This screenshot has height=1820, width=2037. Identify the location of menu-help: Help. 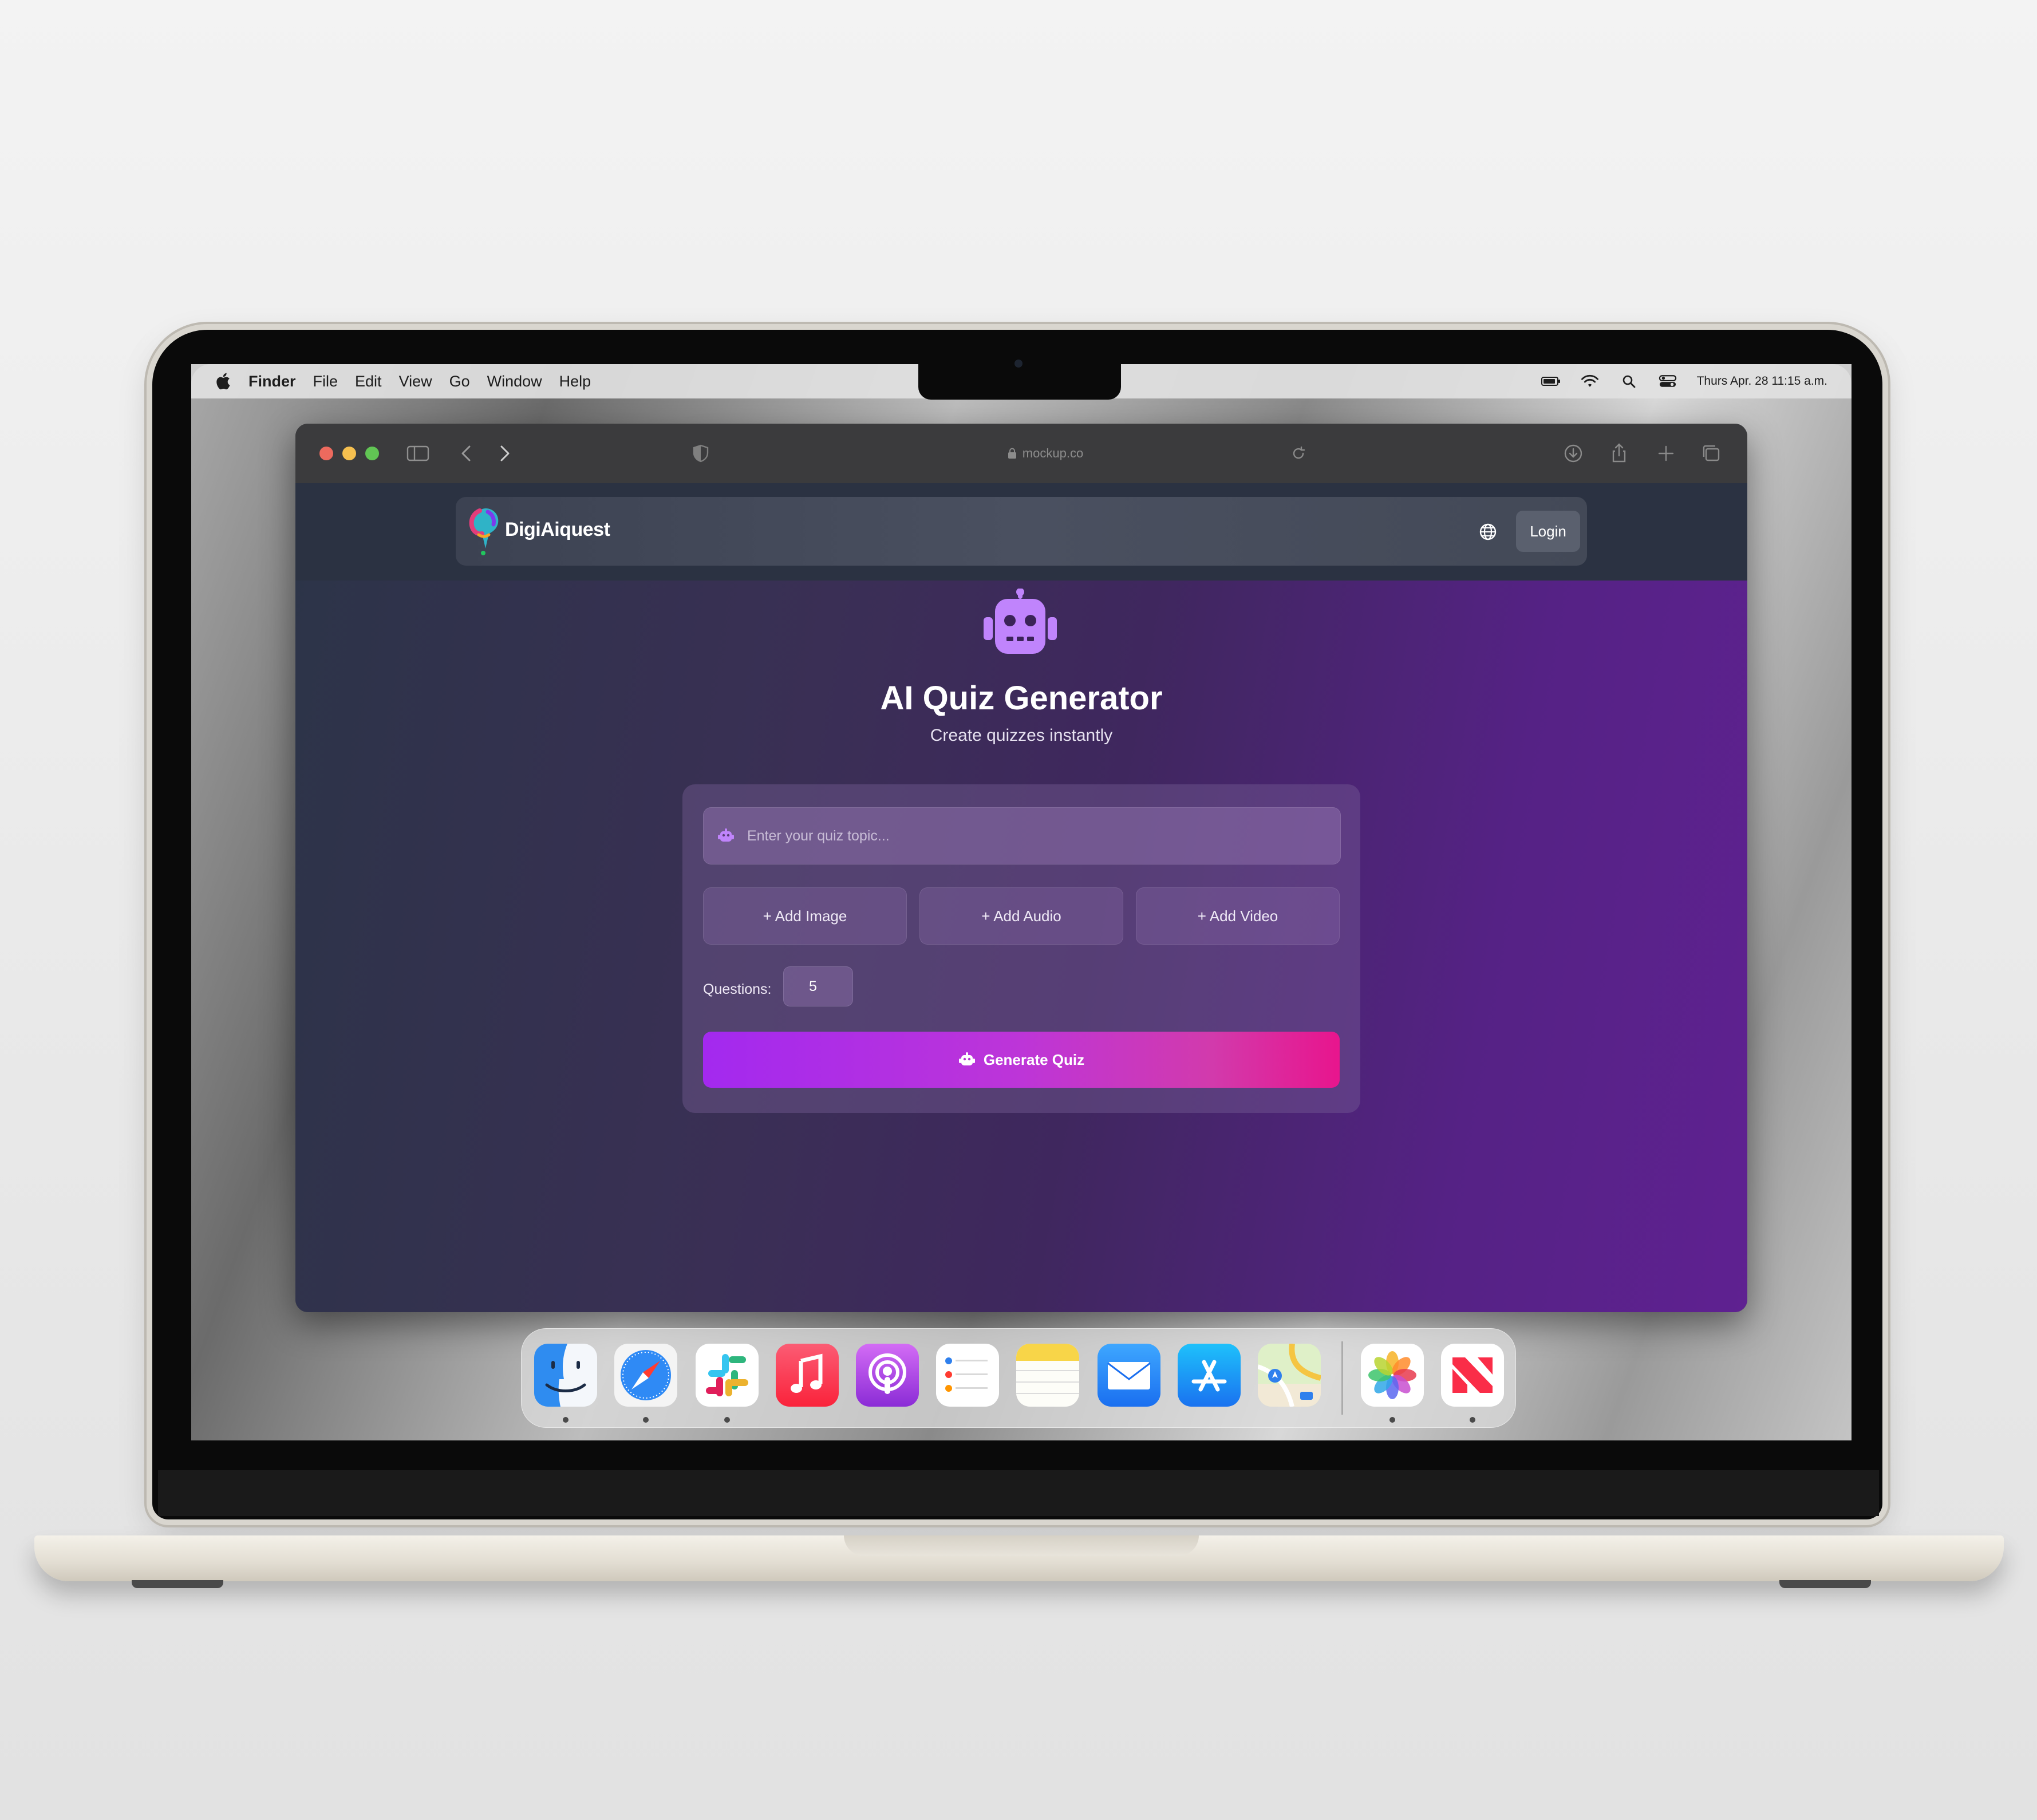
(575, 381).